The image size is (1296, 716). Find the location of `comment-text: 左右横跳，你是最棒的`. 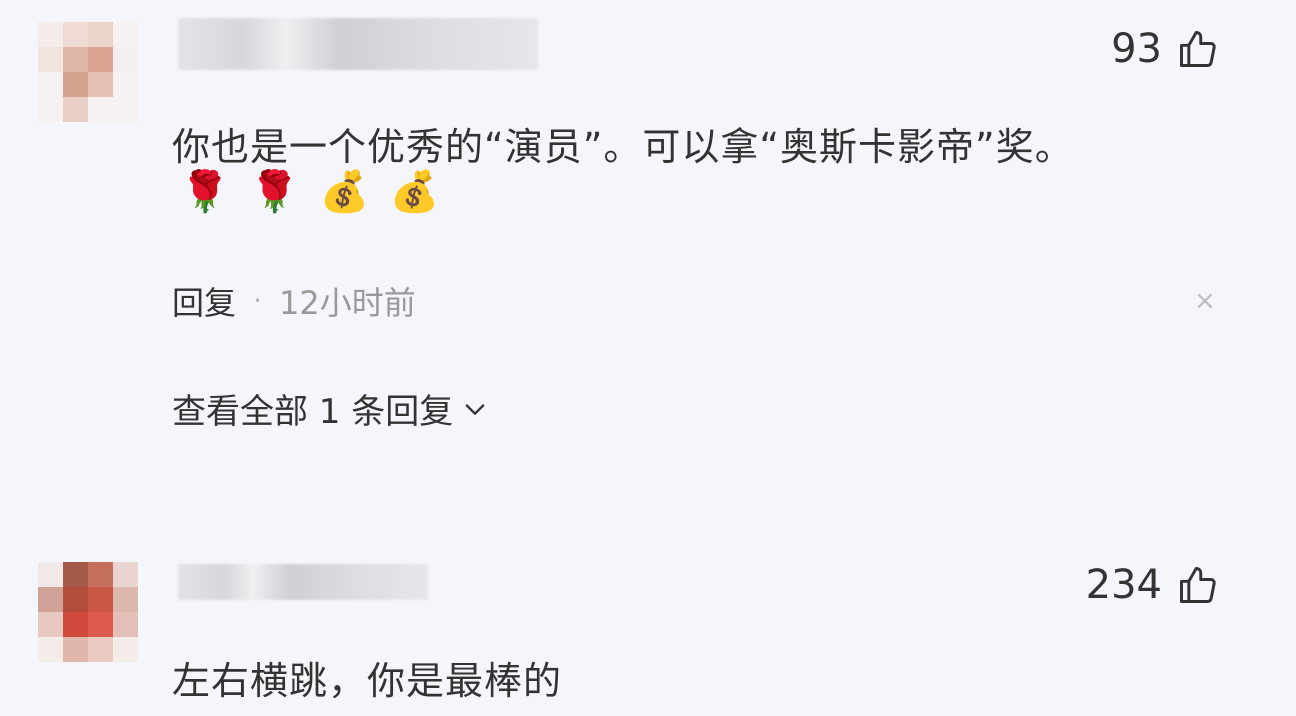

comment-text: 左右横跳，你是最棒的 is located at coordinates (367, 681).